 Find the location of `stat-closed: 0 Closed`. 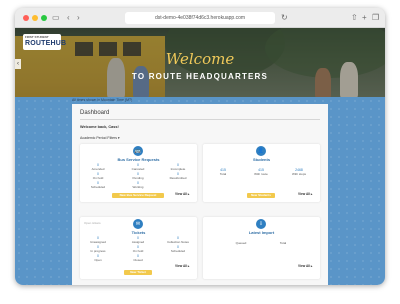

stat-closed: 0 Closed is located at coordinates (138, 258).